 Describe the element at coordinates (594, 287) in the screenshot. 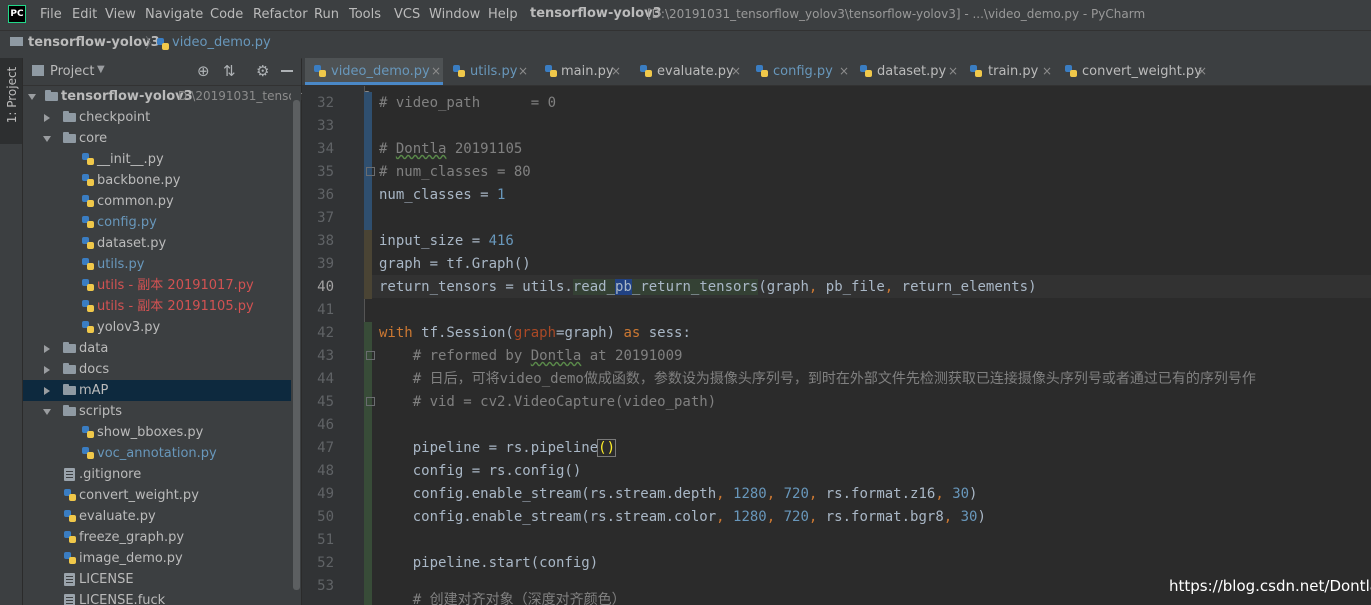

I see `code-token: read_` at that location.